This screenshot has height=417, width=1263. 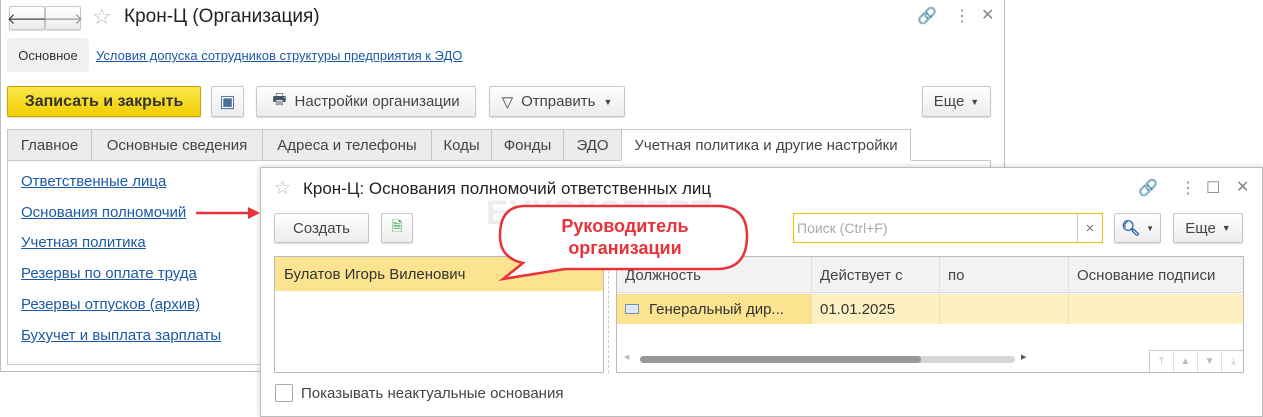 What do you see at coordinates (222, 16) in the screenshot?
I see `window-title: Крон-Ц (Организация)` at bounding box center [222, 16].